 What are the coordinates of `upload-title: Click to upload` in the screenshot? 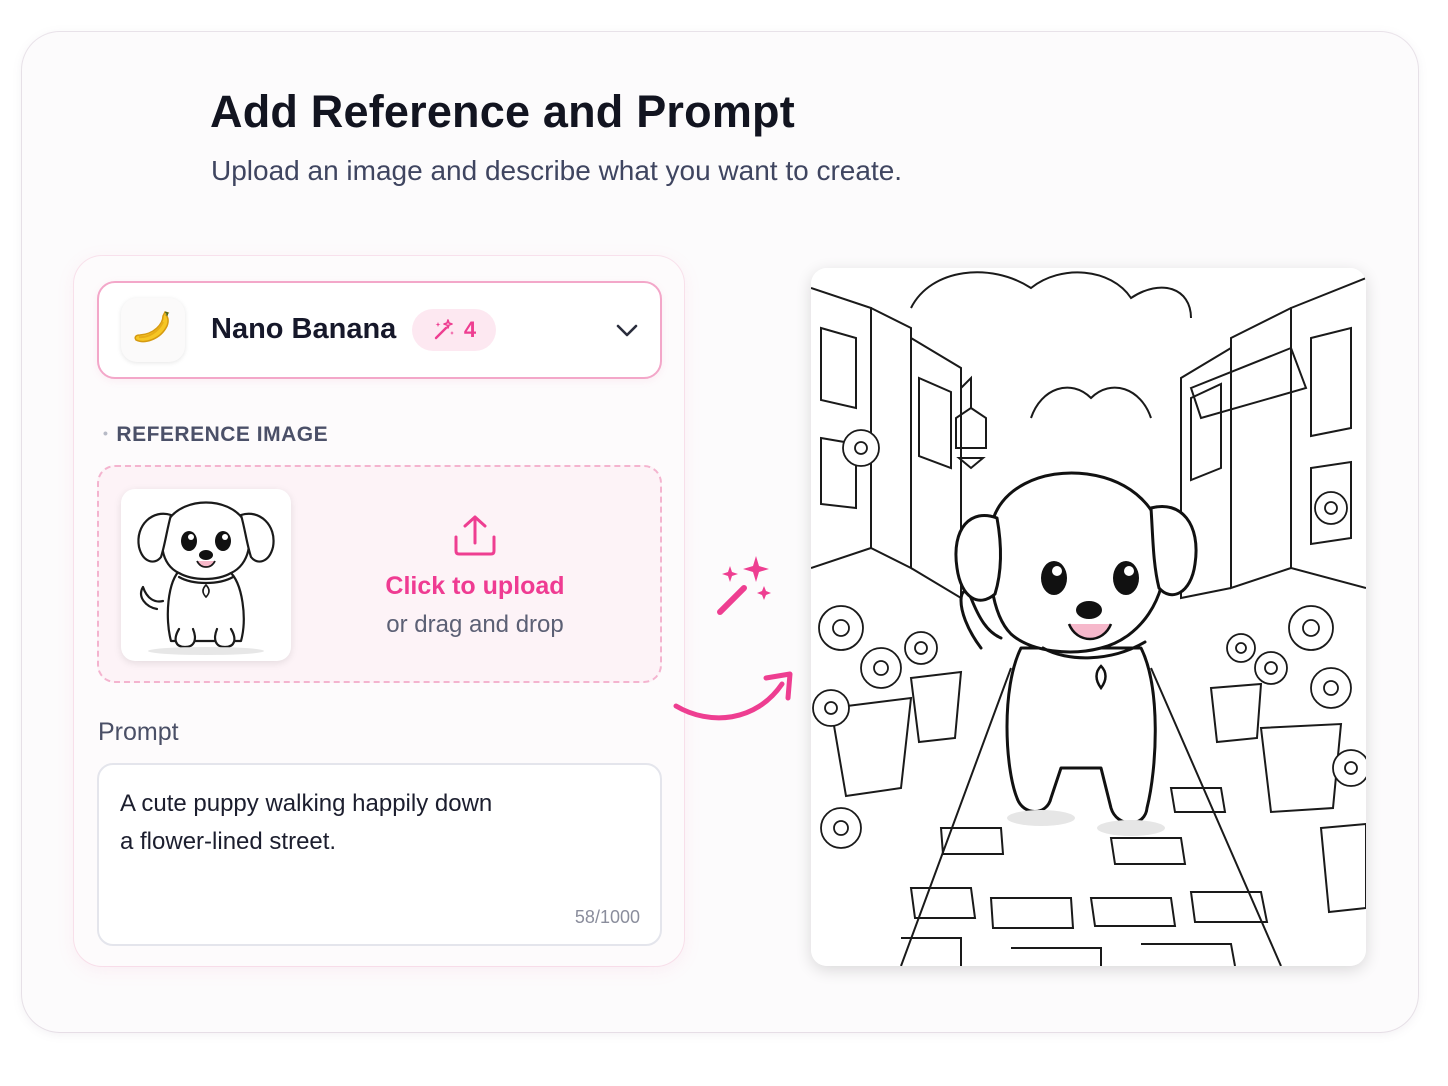 It's located at (475, 586).